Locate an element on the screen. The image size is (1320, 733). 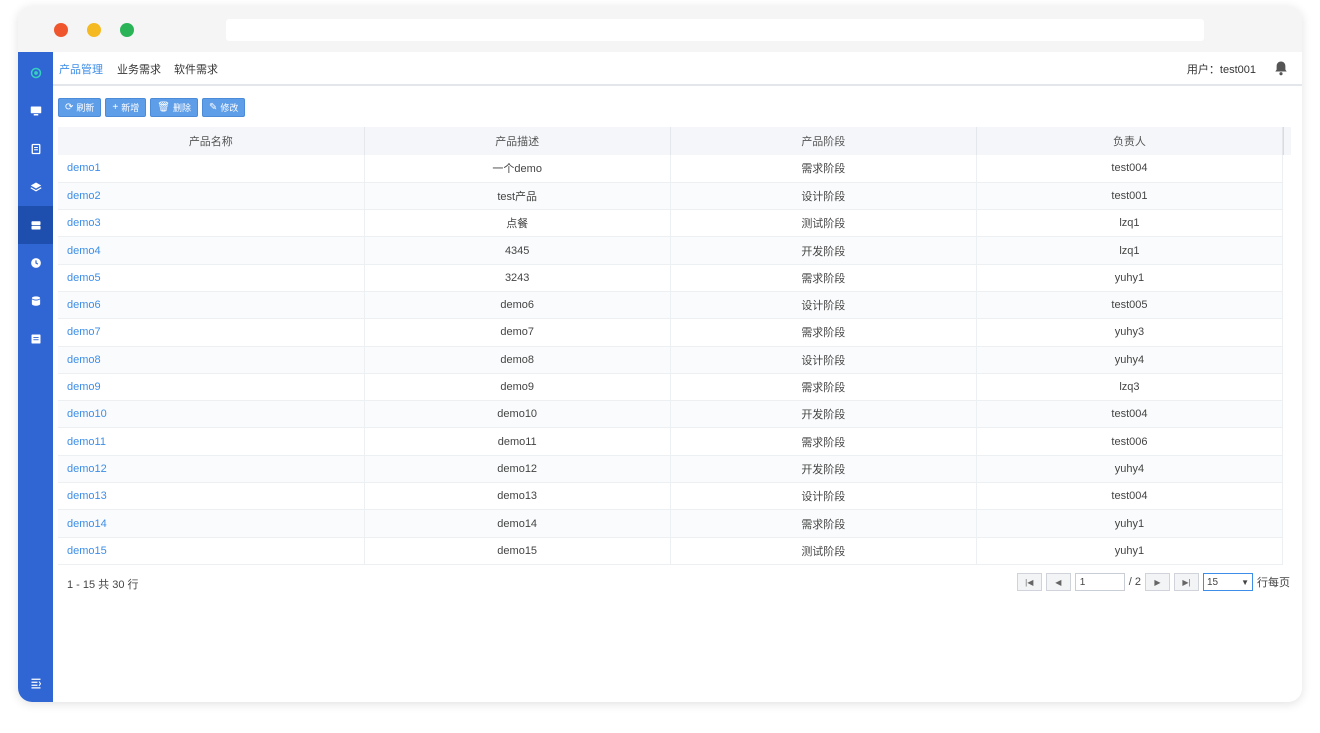
table-row: demo3 点餐 测试阶段 lzq1 is located at coordinates (671, 223).